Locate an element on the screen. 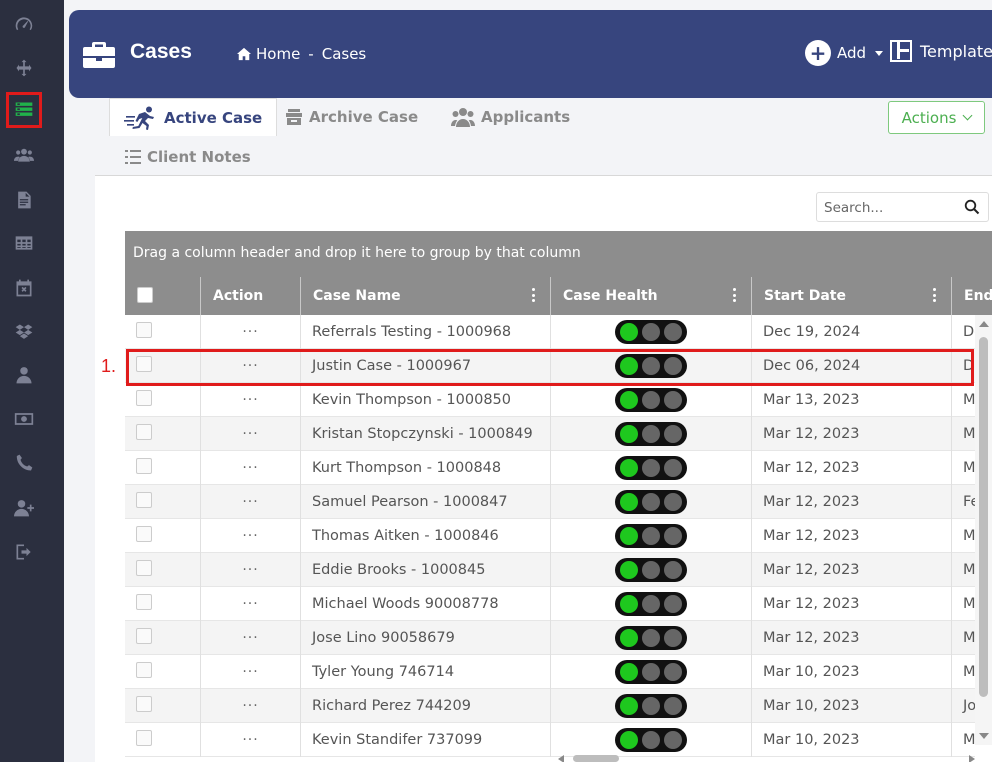 The height and width of the screenshot is (762, 992). column-header-action: Action is located at coordinates (250, 296).